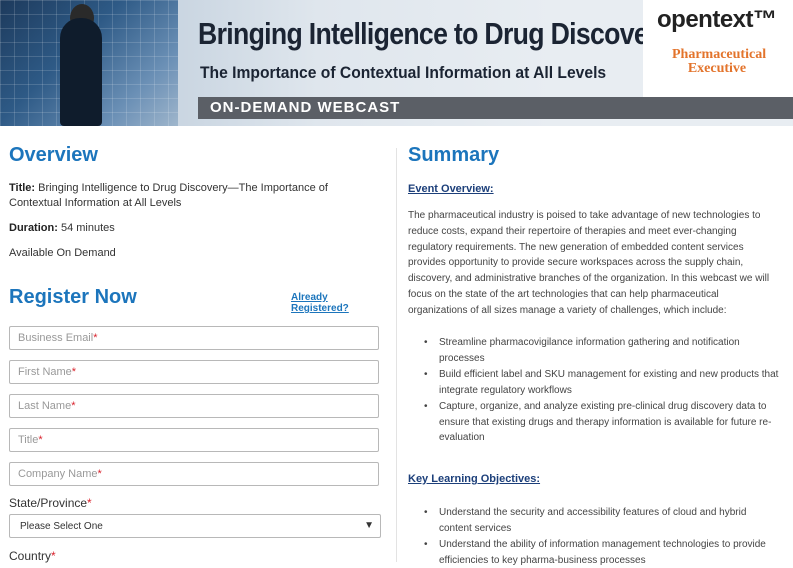  I want to click on banner-photo, so click(89, 63).